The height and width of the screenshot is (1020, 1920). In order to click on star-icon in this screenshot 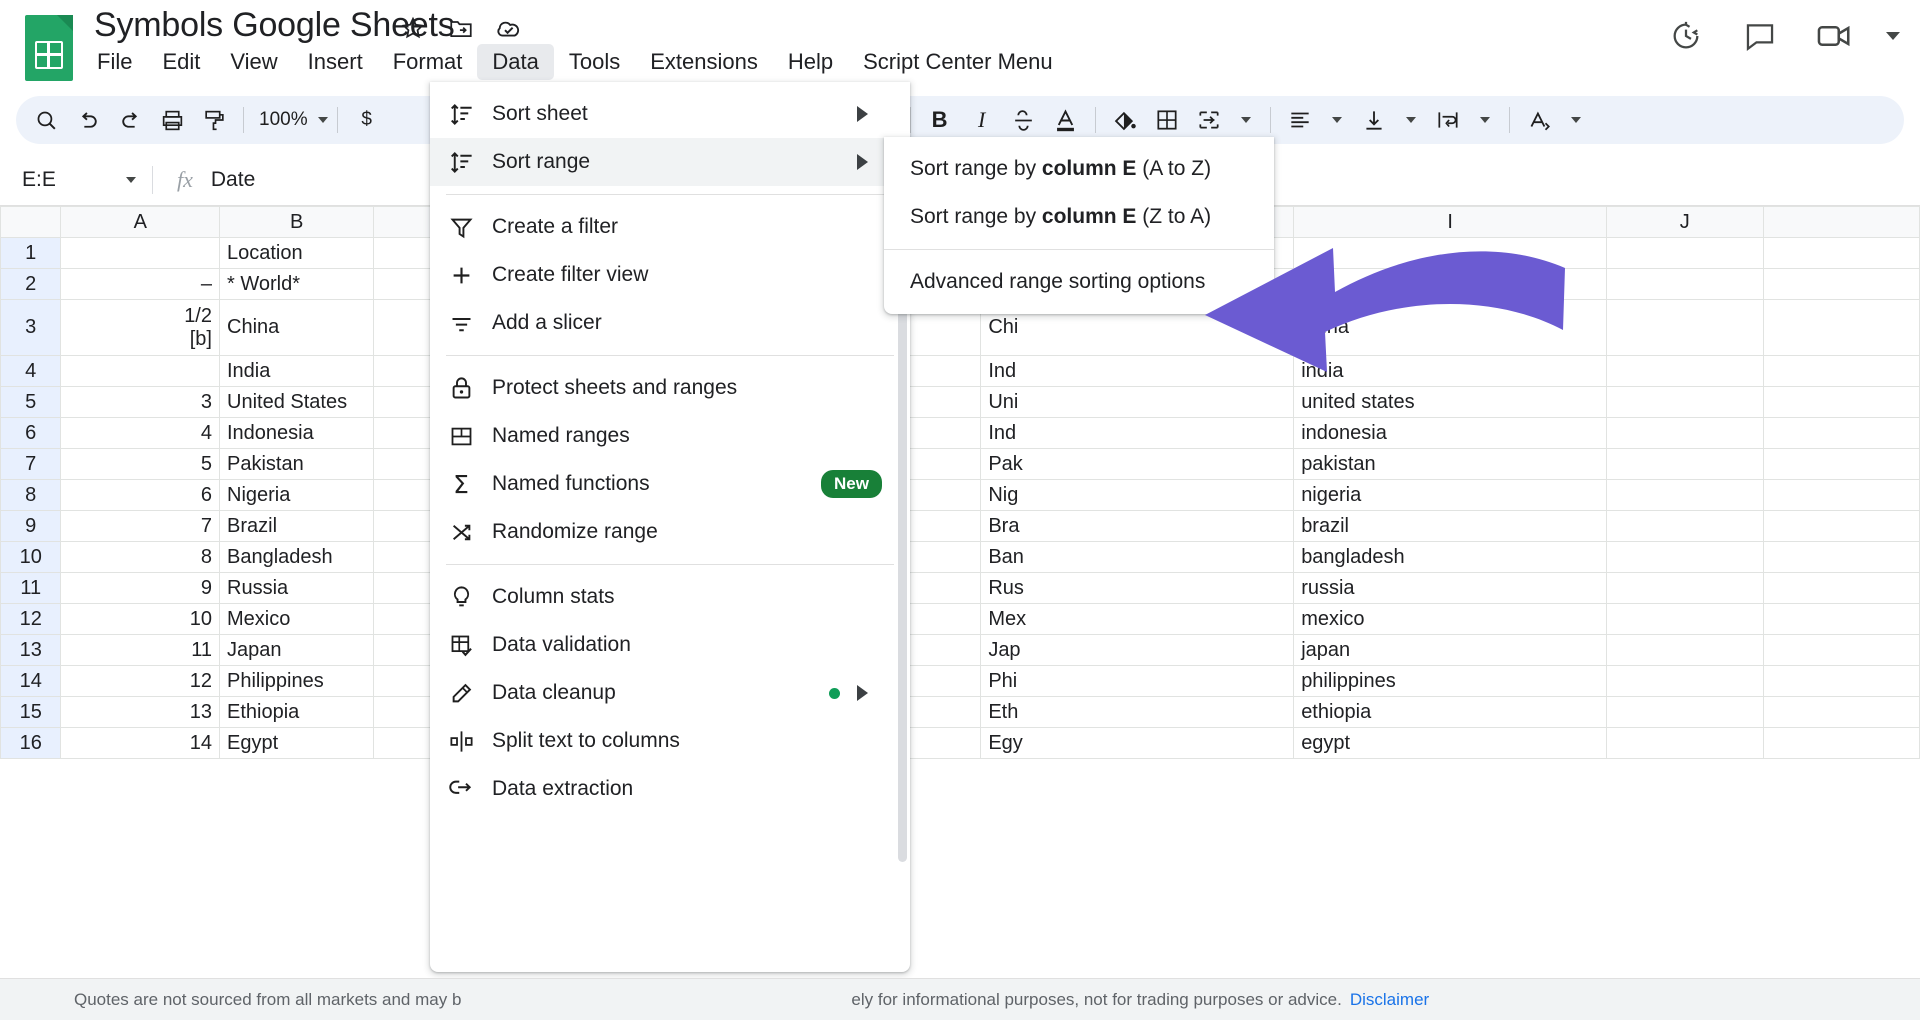, I will do `click(413, 28)`.